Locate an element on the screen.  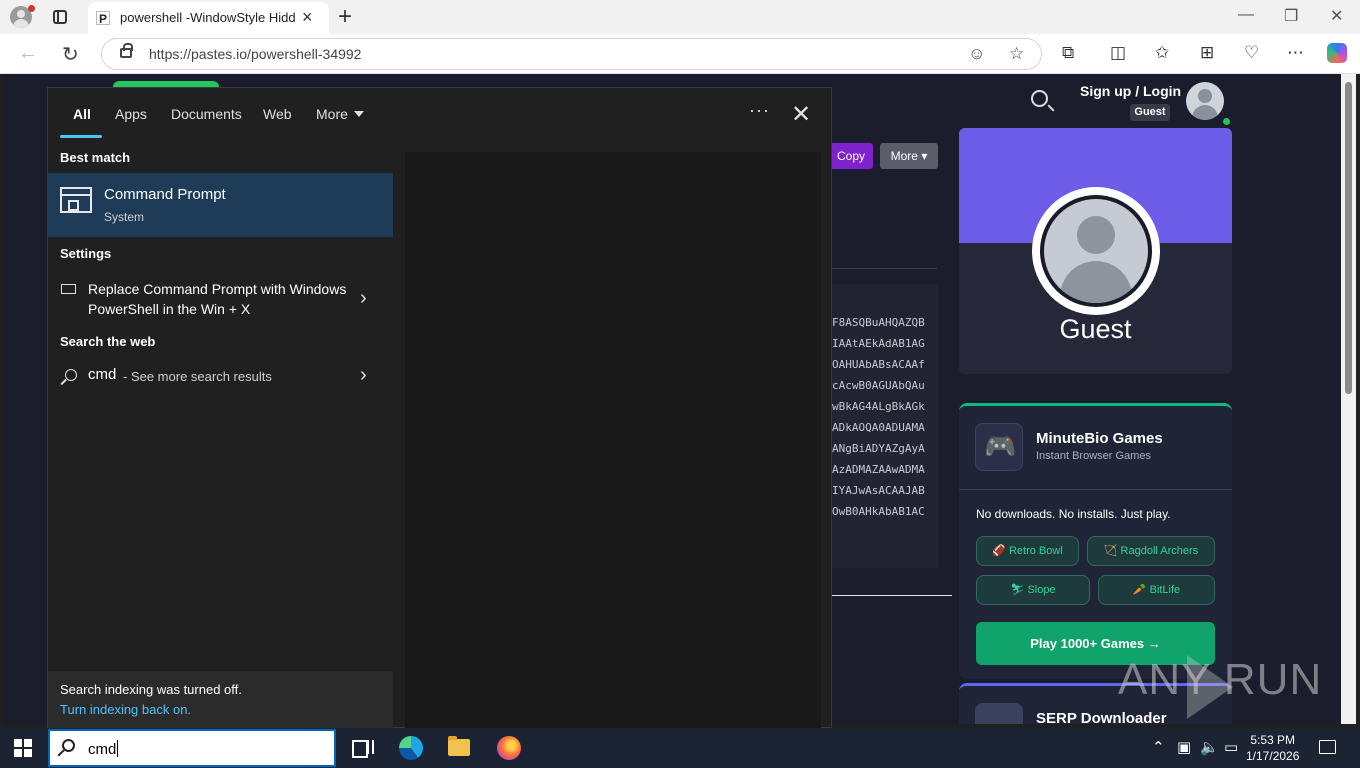
windows-start-icon is located at coordinates (23, 748).